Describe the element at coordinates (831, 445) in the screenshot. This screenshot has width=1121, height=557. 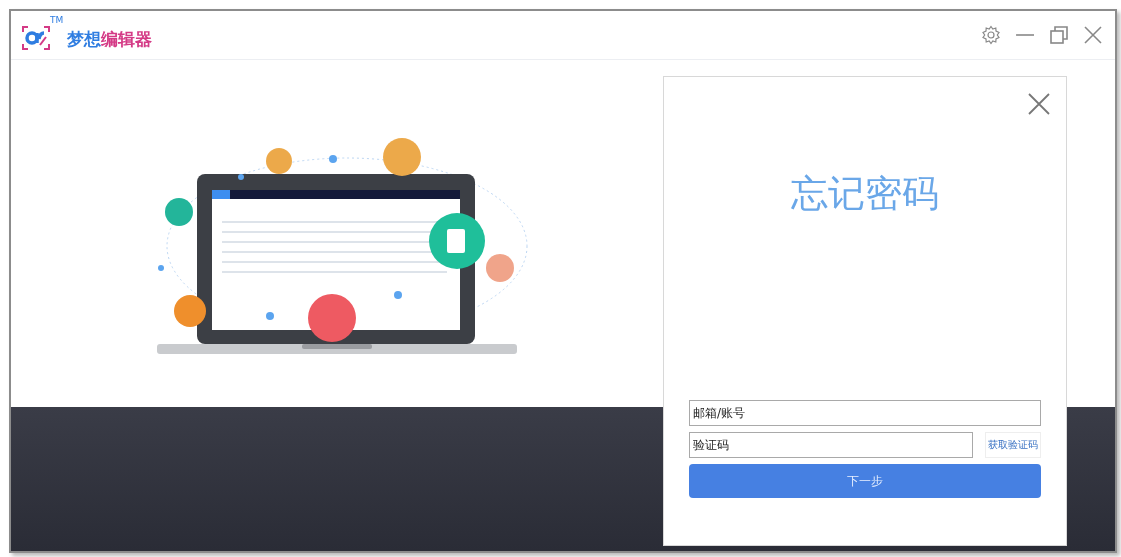
I see `verification-code-input: 验证码` at that location.